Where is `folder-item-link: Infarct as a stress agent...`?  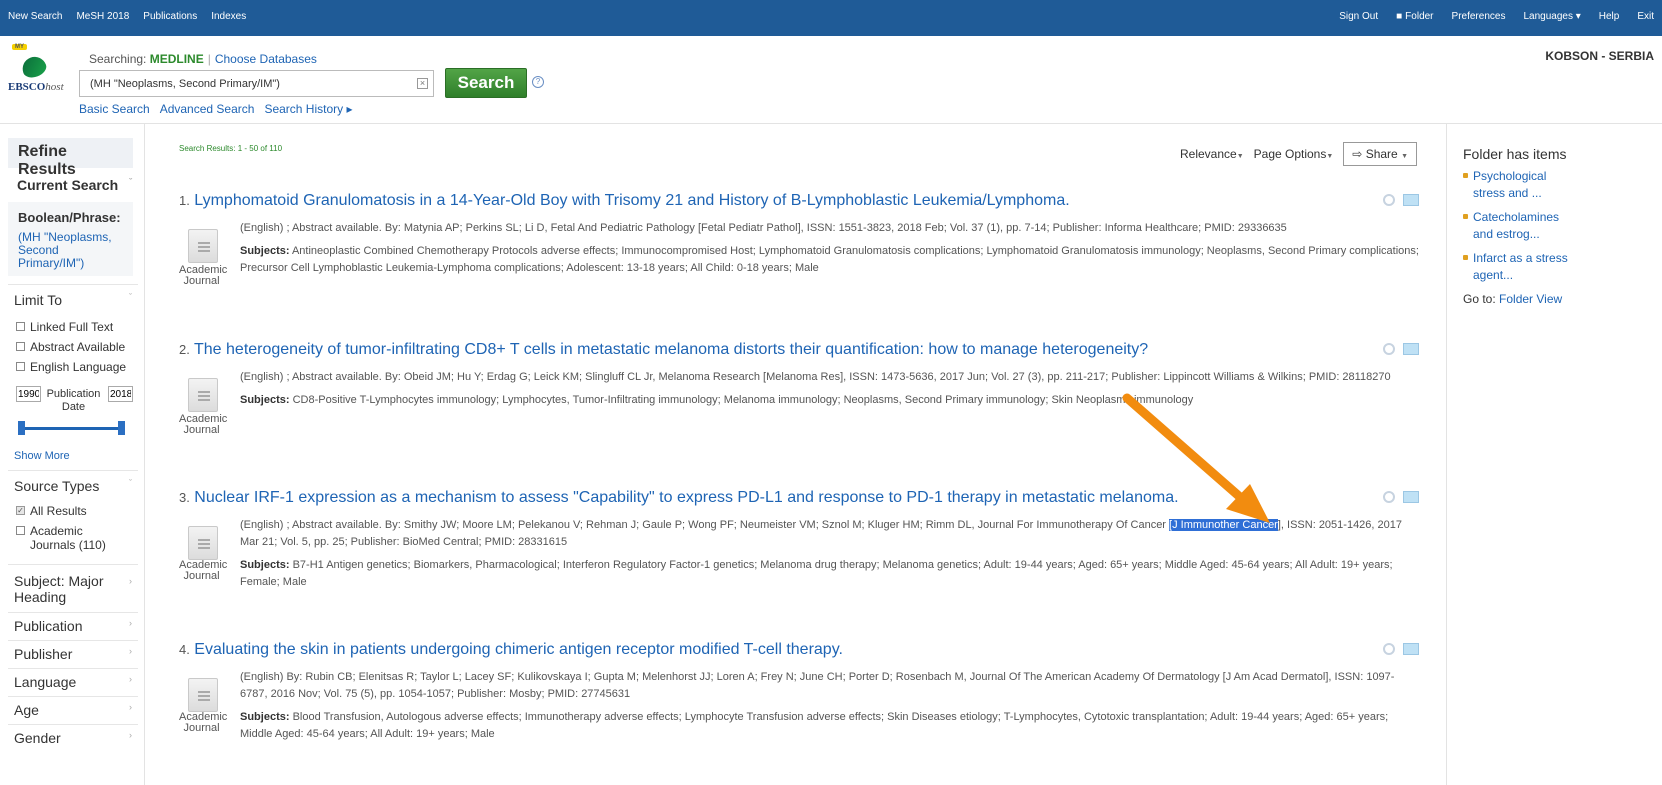
folder-item-link: Infarct as a stress agent... is located at coordinates (1518, 267).